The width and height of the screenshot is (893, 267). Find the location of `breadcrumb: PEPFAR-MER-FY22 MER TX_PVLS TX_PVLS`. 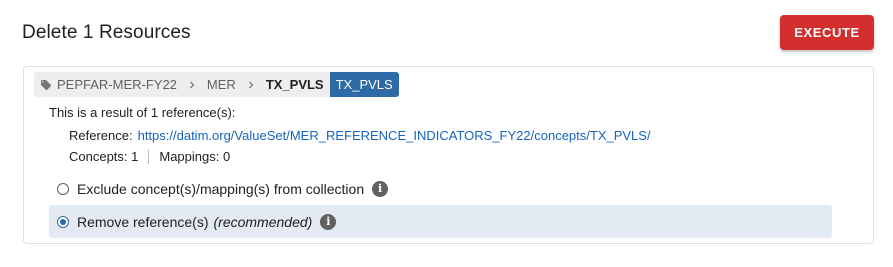

breadcrumb: PEPFAR-MER-FY22 MER TX_PVLS TX_PVLS is located at coordinates (216, 84).